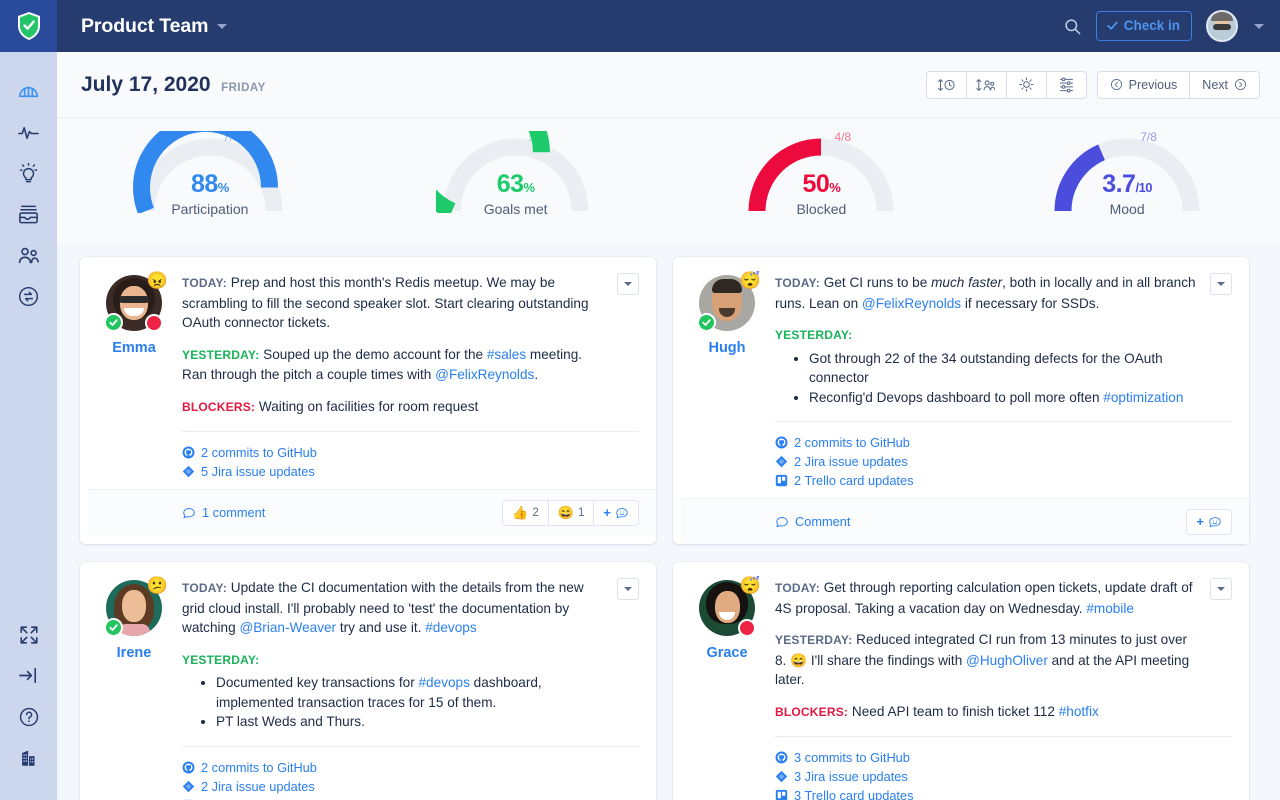  I want to click on avatar-wrapper: 😠, so click(136, 302).